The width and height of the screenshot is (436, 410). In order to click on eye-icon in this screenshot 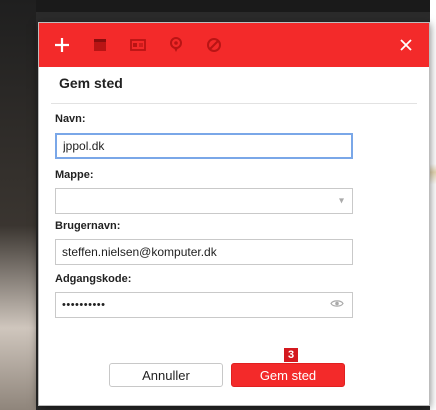, I will do `click(337, 305)`.